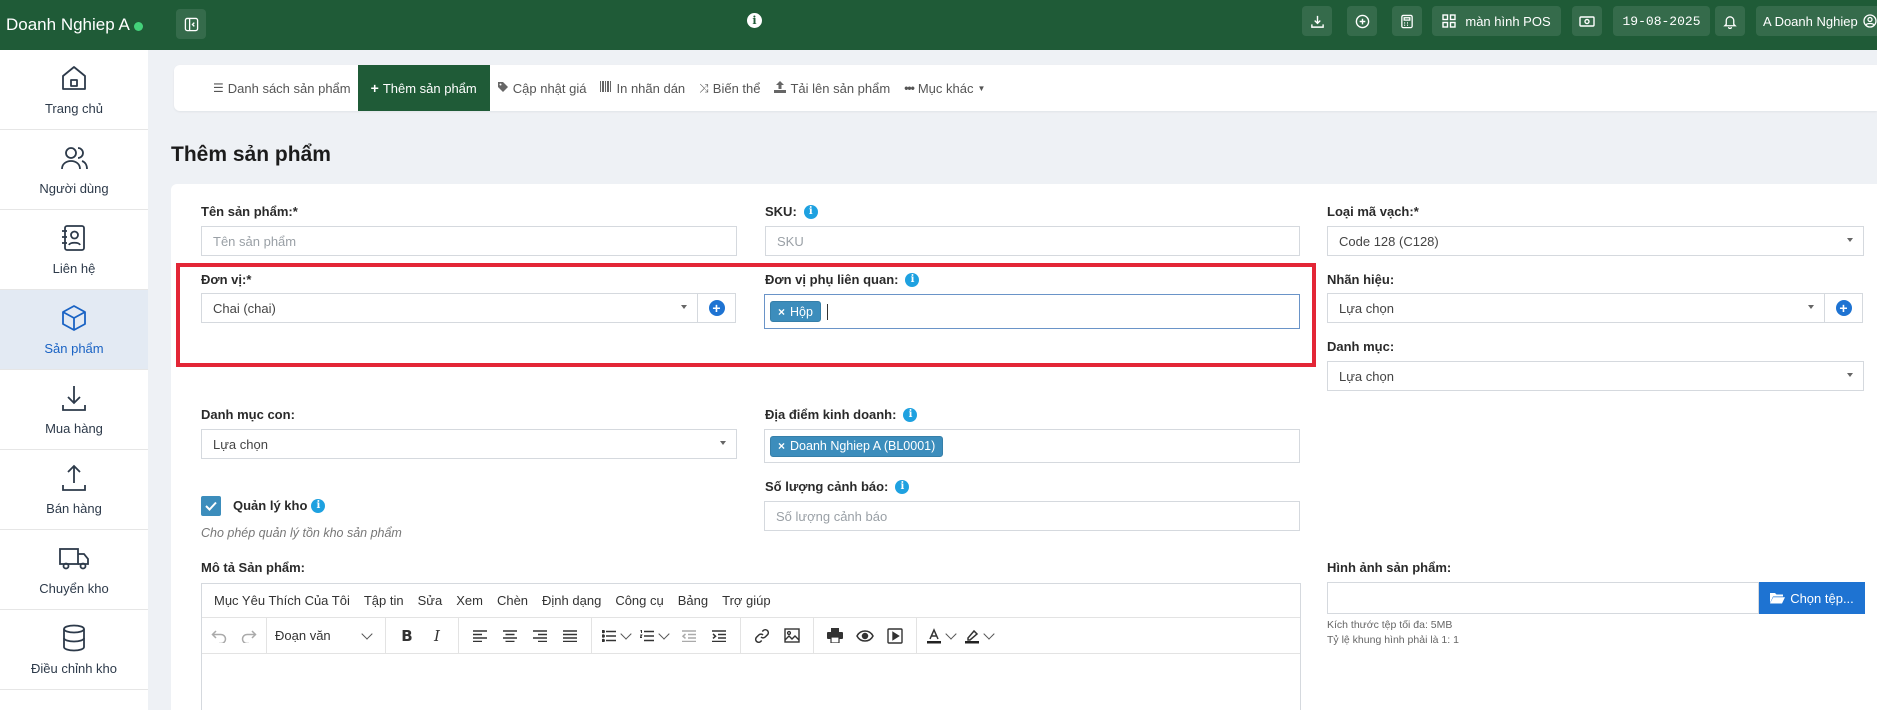  I want to click on sidebar-item-label: Chuyển kho, so click(74, 588).